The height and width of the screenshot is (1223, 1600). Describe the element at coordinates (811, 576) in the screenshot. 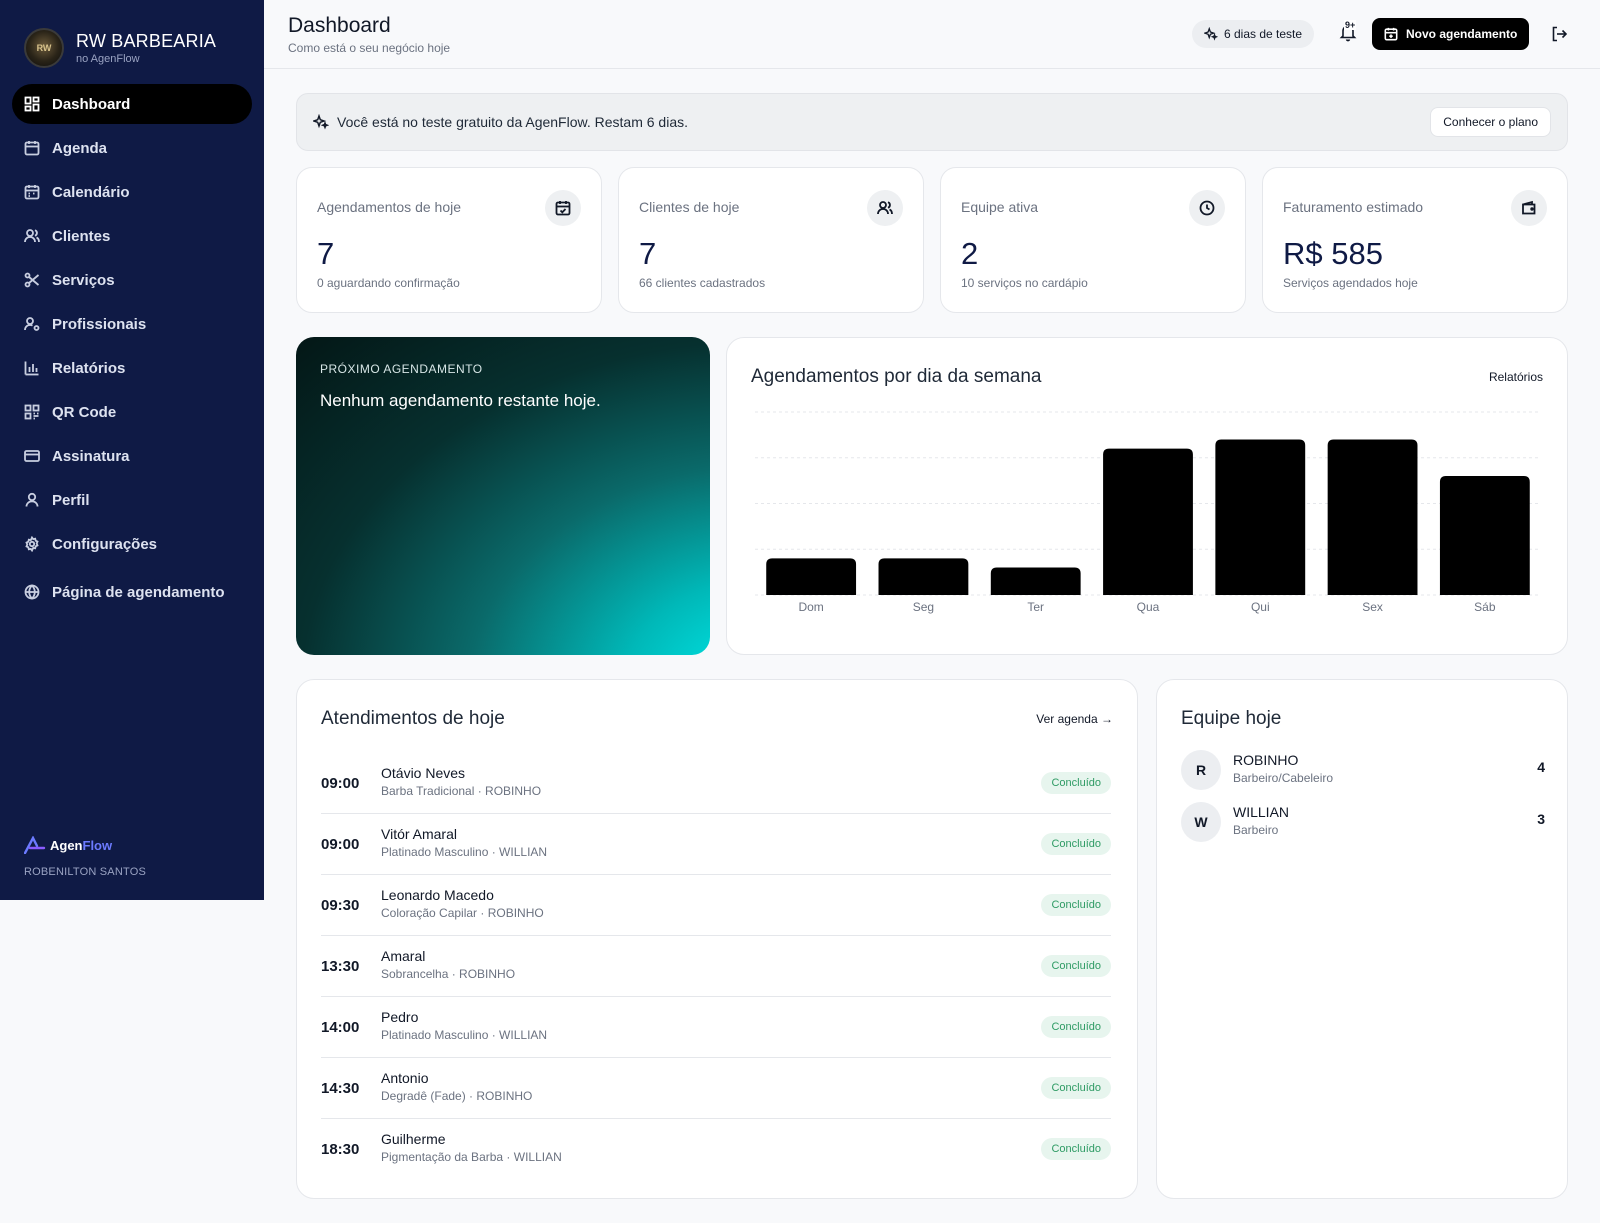

I see `chart-bar-dom` at that location.